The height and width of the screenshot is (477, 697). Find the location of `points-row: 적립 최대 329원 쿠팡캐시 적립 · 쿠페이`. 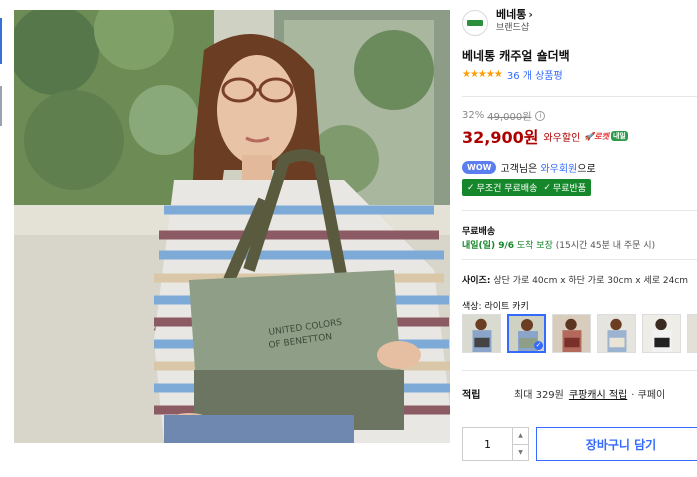

points-row: 적립 최대 329원 쿠팡캐시 적립 · 쿠페이 is located at coordinates (563, 393).